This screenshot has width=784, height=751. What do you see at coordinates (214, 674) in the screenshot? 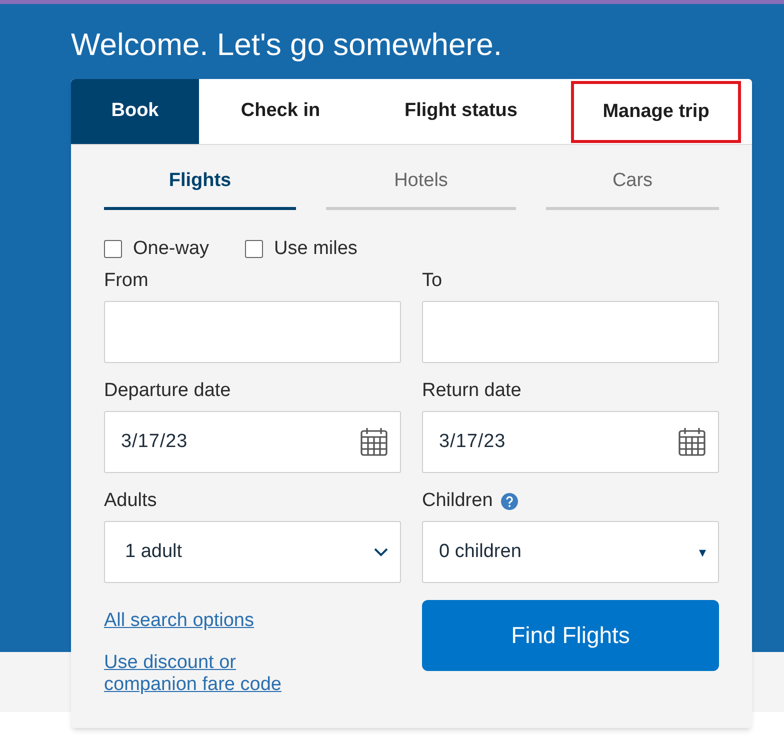
I see `link: Use discount or companion fare code` at bounding box center [214, 674].